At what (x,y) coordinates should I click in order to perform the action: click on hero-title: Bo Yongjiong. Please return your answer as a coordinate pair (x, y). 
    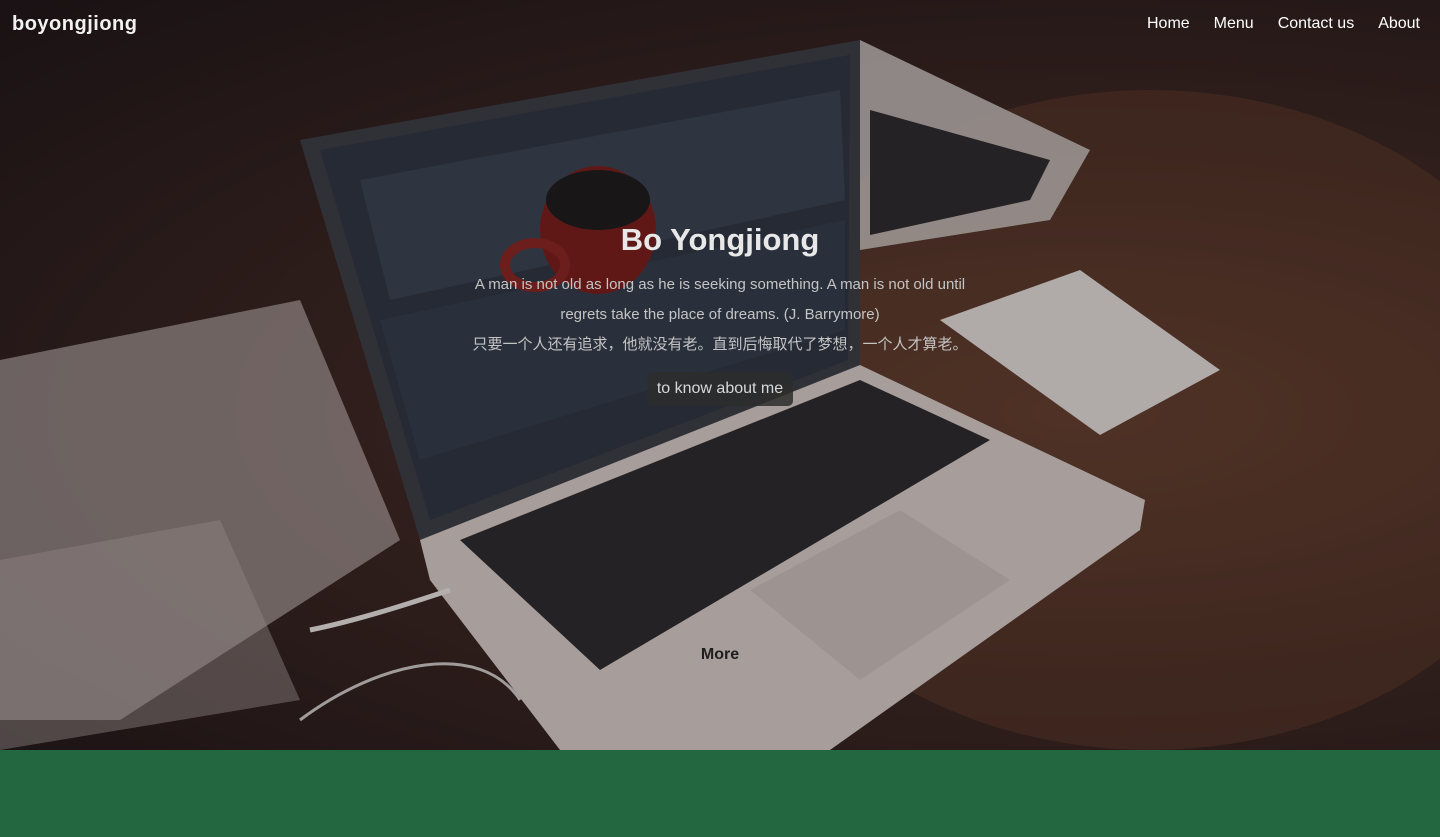
    Looking at the image, I should click on (720, 239).